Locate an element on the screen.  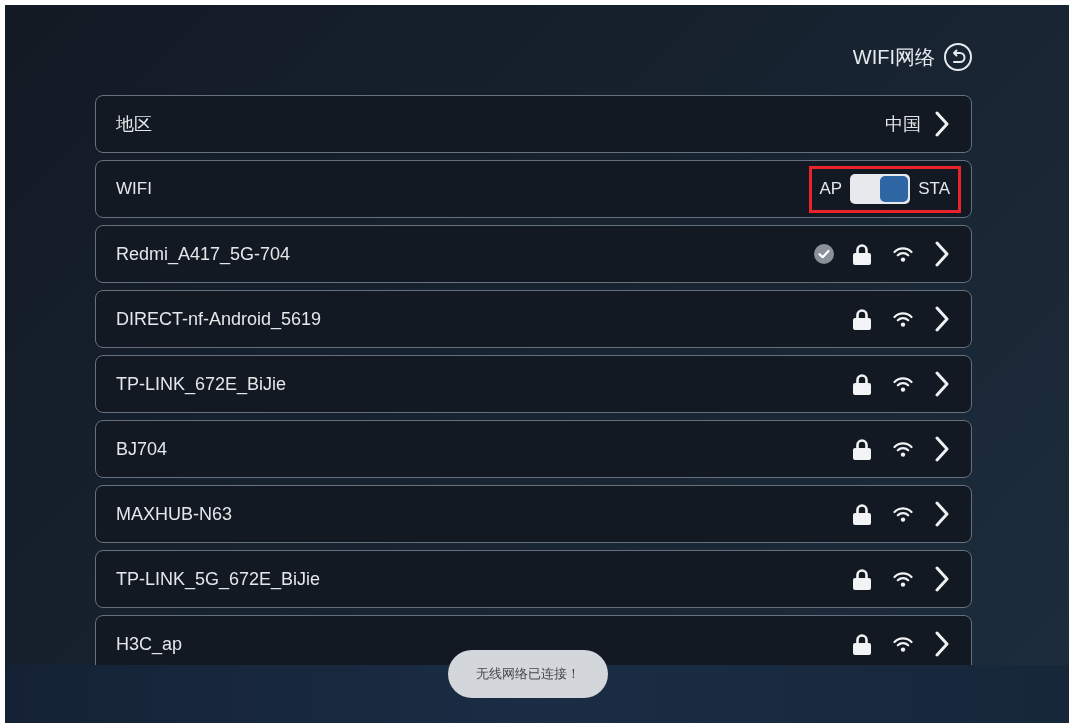
network-row: TP-LINK_5G_672E_BiJie is located at coordinates (533, 579).